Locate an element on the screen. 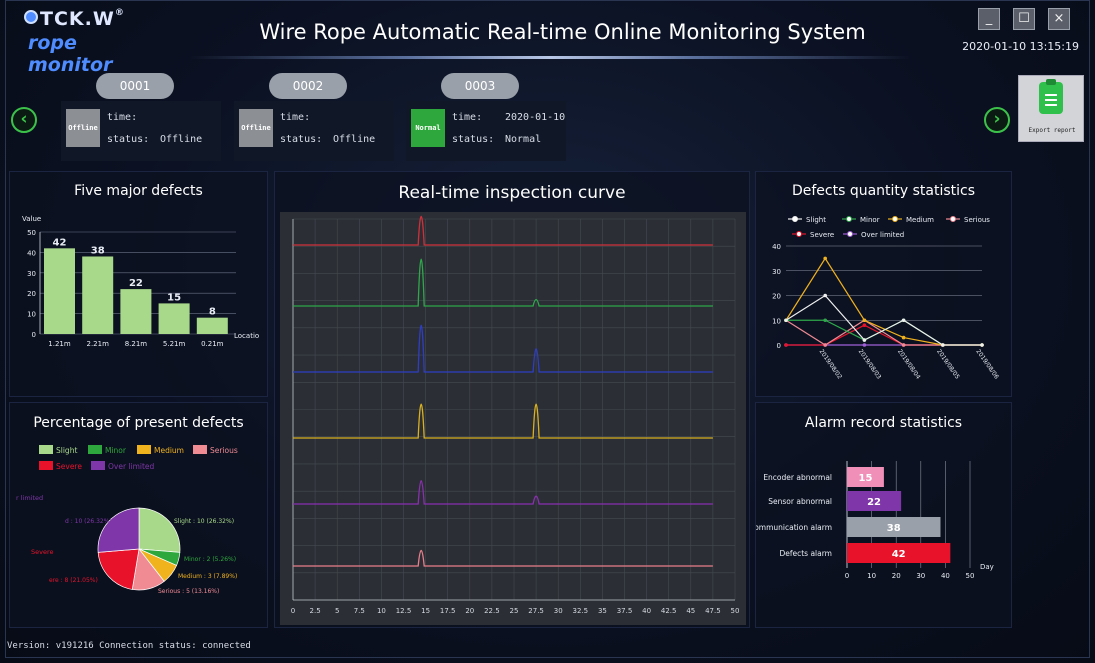 The height and width of the screenshot is (663, 1095). y-tick-label: 20 is located at coordinates (776, 297).